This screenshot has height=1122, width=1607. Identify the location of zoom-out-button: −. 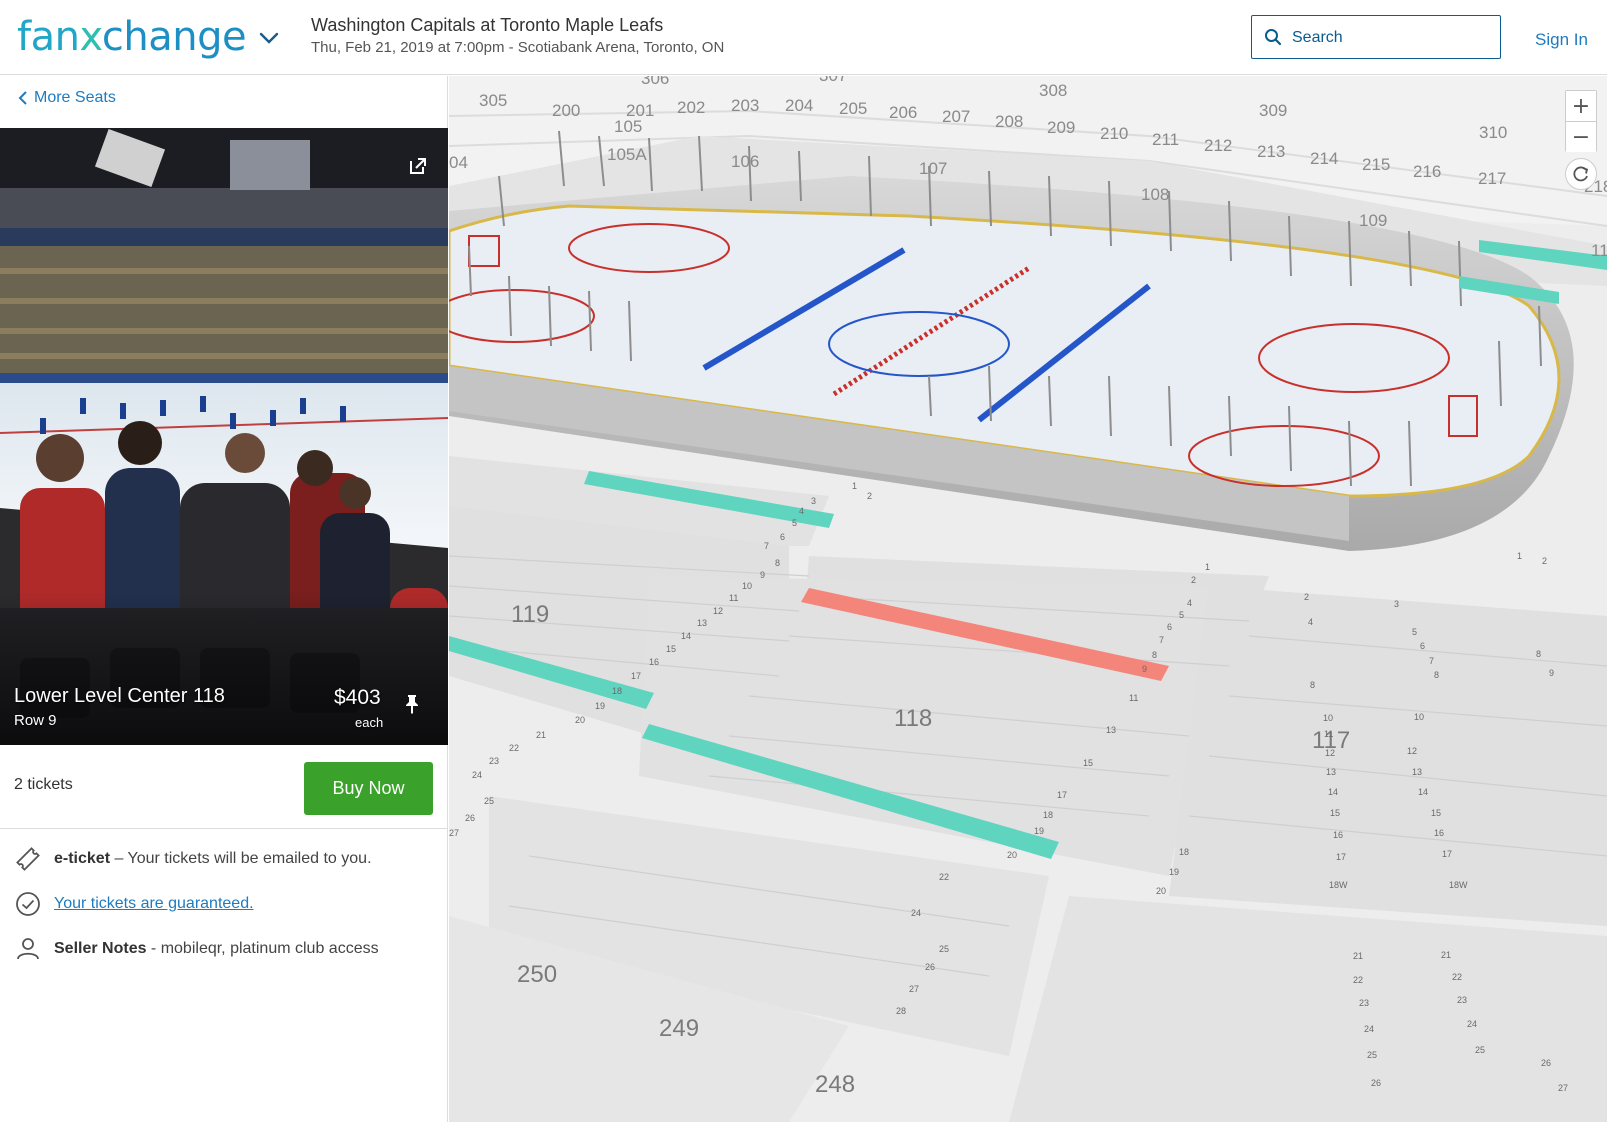
(1581, 137).